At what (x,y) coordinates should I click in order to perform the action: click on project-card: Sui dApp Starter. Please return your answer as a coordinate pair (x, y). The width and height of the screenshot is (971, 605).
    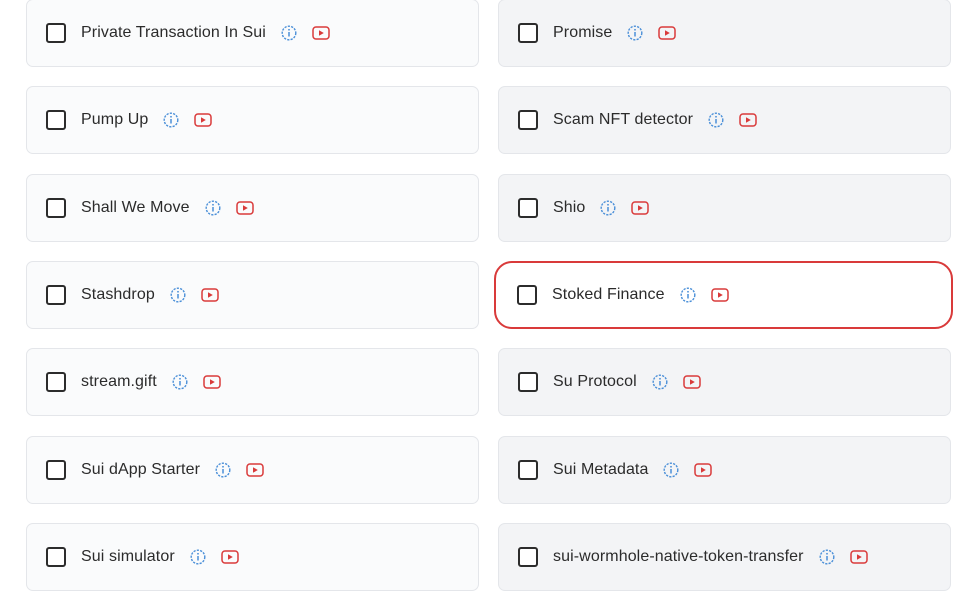
    Looking at the image, I should click on (252, 470).